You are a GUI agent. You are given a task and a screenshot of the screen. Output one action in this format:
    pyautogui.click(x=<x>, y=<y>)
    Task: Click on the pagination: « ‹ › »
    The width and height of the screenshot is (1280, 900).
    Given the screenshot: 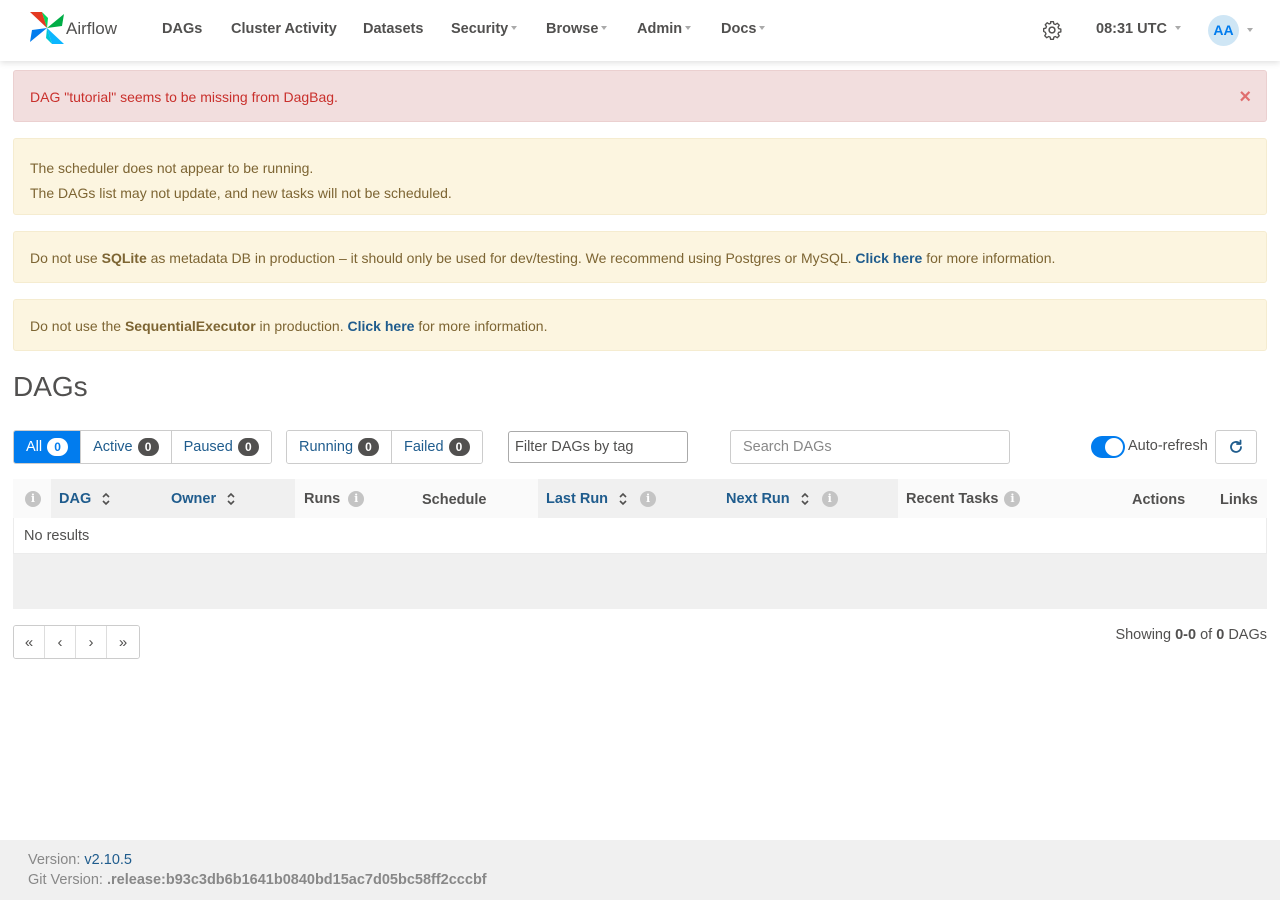 What is the action you would take?
    pyautogui.click(x=76, y=642)
    